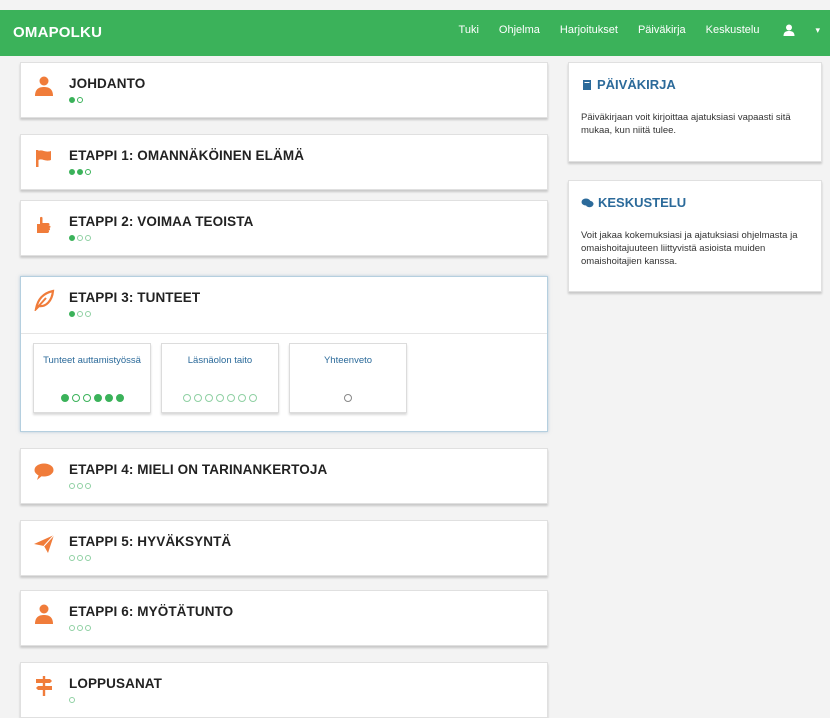  I want to click on phase-card-etappi-5: ETAPPI 5: HYVÄKSYNTÄ, so click(284, 548).